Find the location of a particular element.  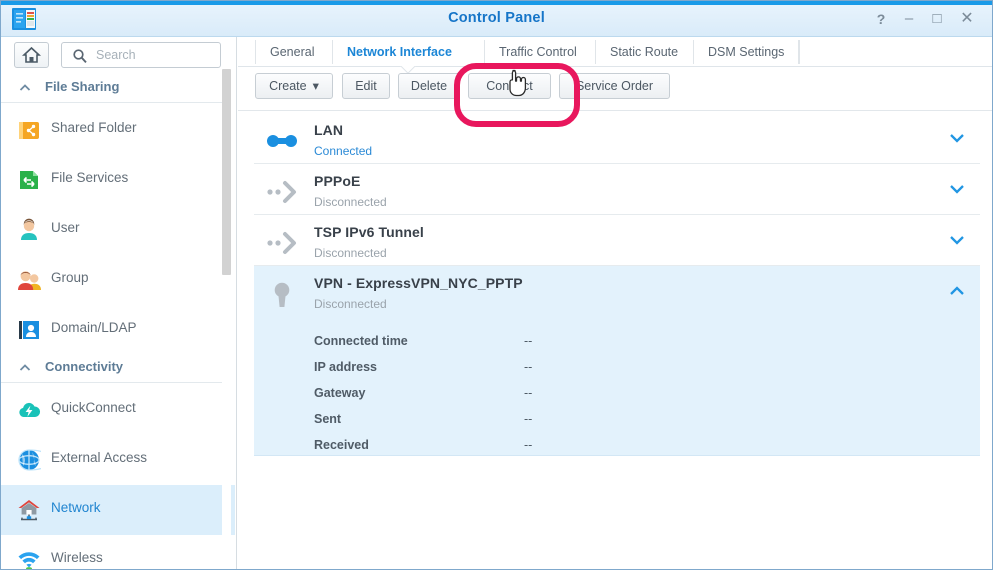

detail-row-received: Received -- is located at coordinates (617, 448).